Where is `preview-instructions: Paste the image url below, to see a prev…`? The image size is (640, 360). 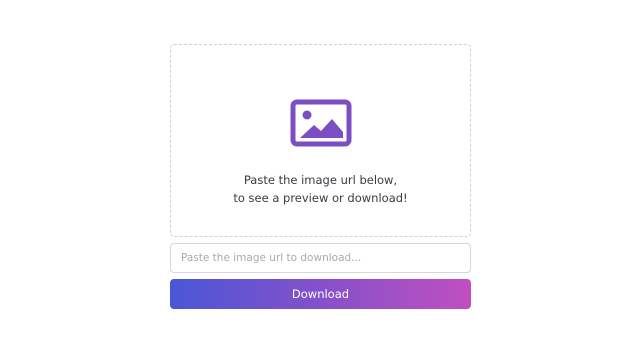 preview-instructions: Paste the image url below, to see a prev… is located at coordinates (320, 189).